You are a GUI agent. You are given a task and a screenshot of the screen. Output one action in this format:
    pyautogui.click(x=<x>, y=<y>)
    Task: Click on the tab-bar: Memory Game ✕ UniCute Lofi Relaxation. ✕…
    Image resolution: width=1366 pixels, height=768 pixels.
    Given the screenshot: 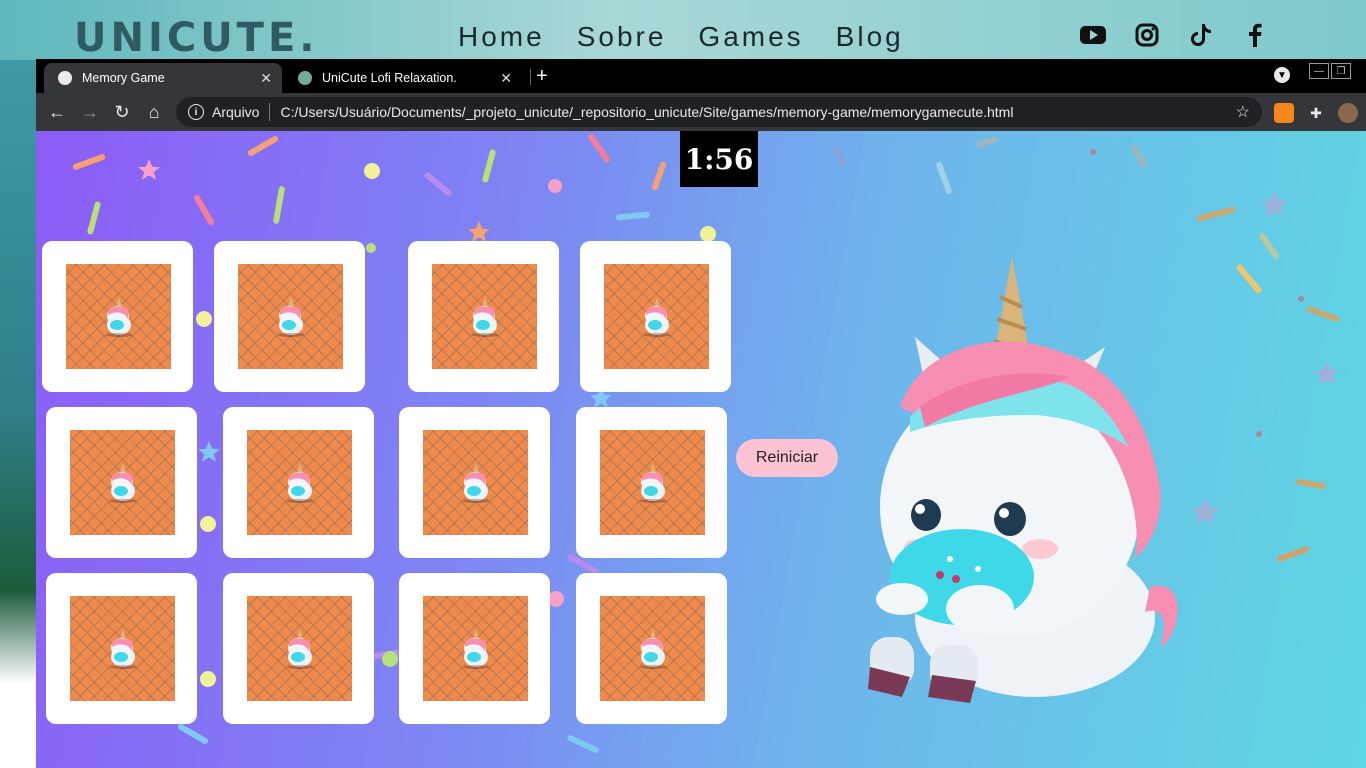 What is the action you would take?
    pyautogui.click(x=701, y=76)
    